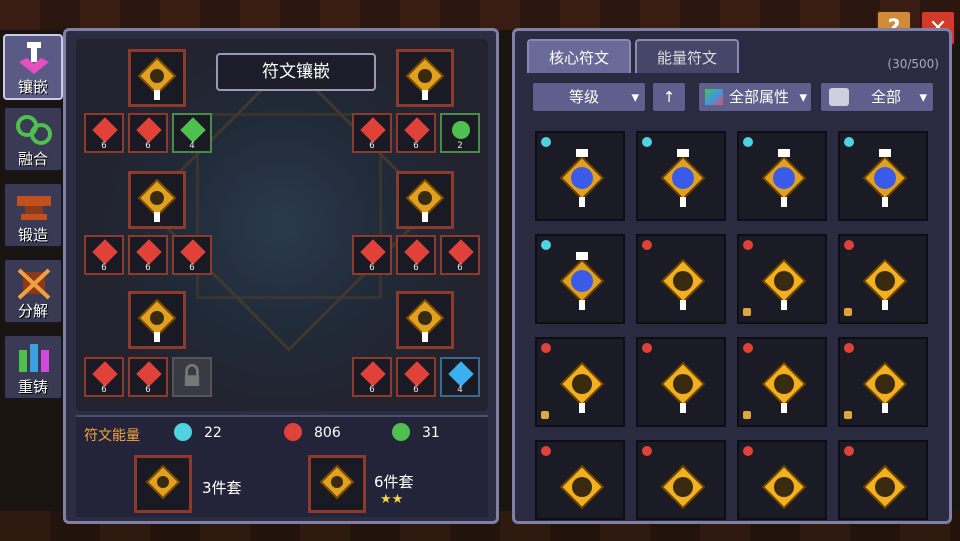 This screenshot has height=541, width=960. I want to click on attribute-filter-dropdown: 全部属性 ▾, so click(755, 97).